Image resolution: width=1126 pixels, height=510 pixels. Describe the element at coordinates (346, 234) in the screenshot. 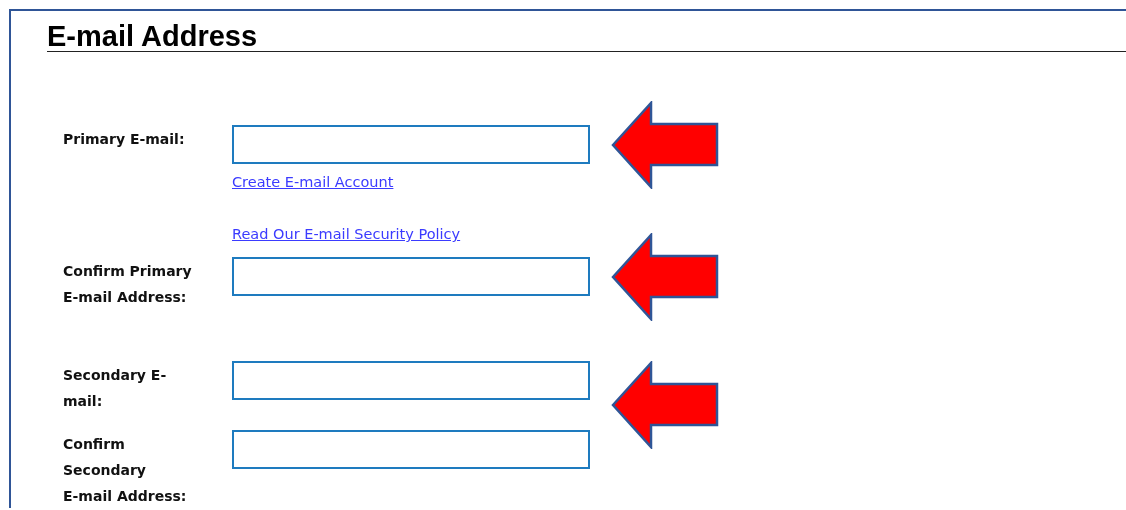

I see `link: Read Our E-mail Security Policy` at that location.